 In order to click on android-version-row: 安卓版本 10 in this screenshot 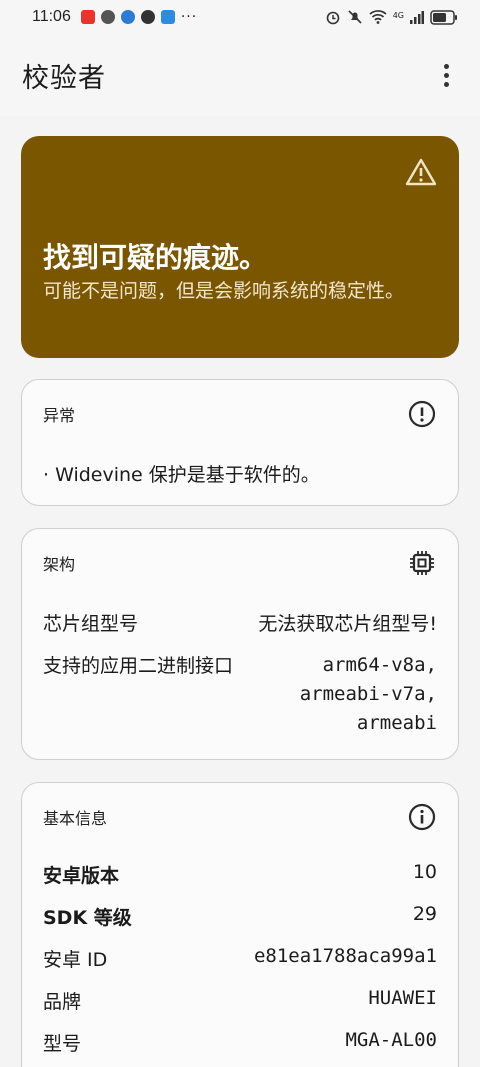, I will do `click(240, 874)`.